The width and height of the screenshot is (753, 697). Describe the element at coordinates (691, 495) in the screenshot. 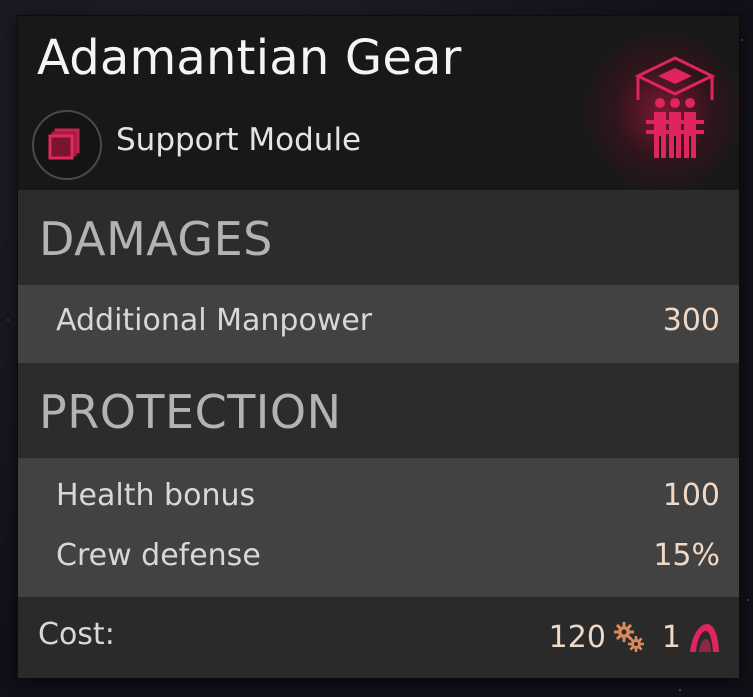

I see `stat-value: 100` at that location.